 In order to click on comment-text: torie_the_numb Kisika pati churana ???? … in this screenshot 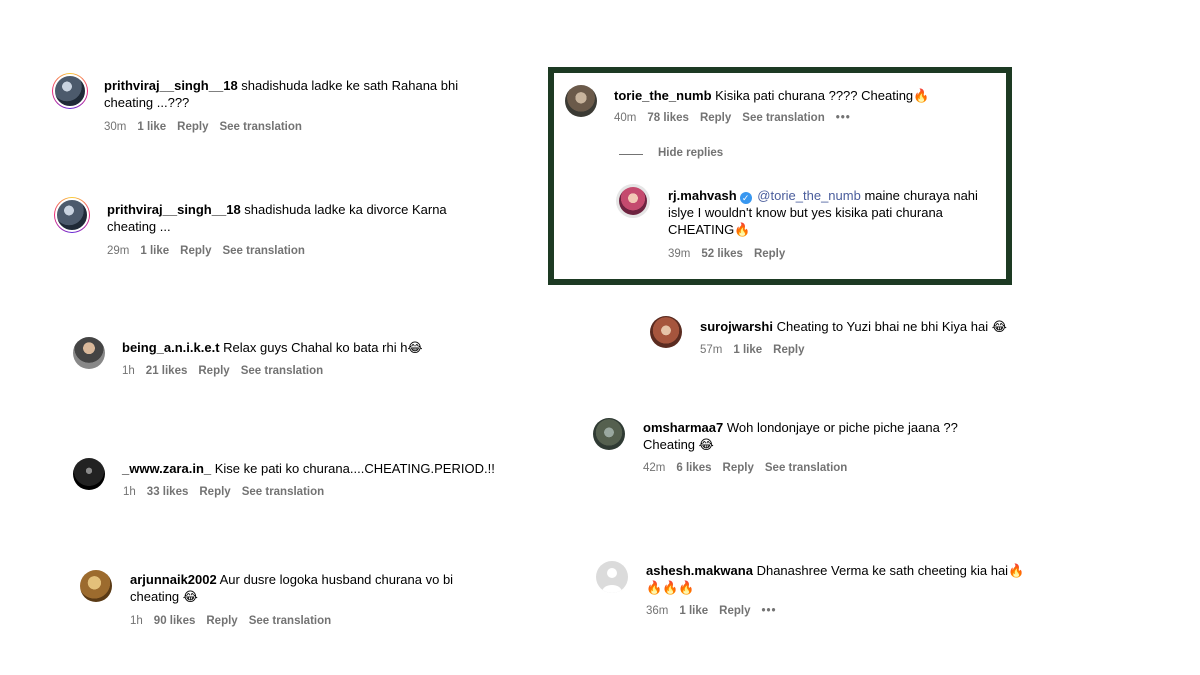, I will do `click(804, 95)`.